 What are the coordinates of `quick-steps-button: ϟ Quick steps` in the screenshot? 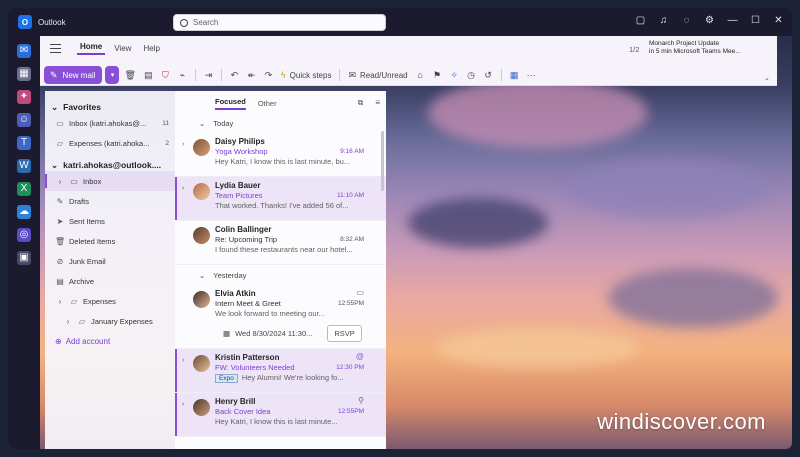 It's located at (306, 75).